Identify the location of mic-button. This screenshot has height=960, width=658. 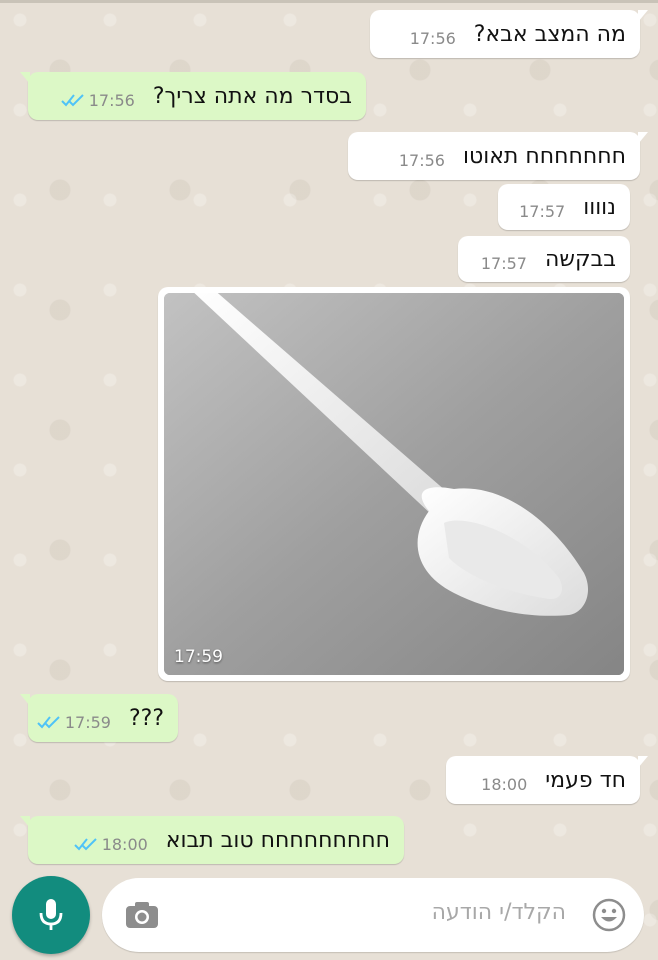
(51, 915).